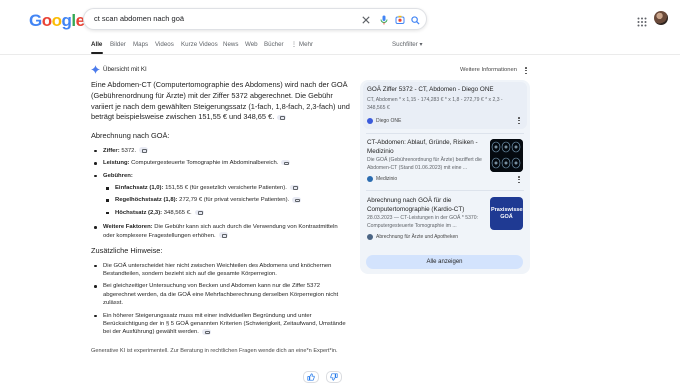 The width and height of the screenshot is (680, 383). What do you see at coordinates (417, 237) in the screenshot?
I see `source-site-name: Abrechnung für Ärzte und Apotheken` at bounding box center [417, 237].